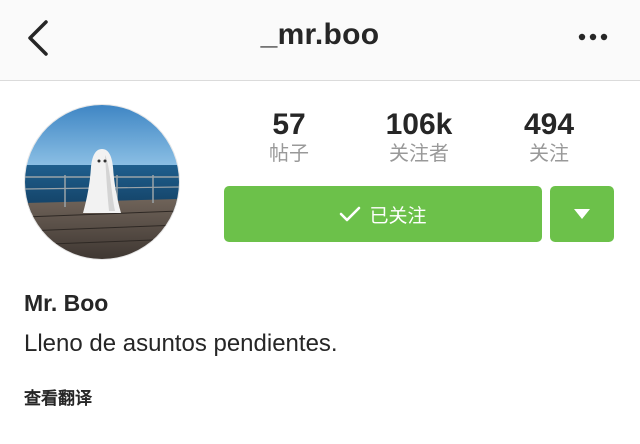 The width and height of the screenshot is (640, 444). What do you see at coordinates (419, 124) in the screenshot?
I see `followers-count: 106k` at bounding box center [419, 124].